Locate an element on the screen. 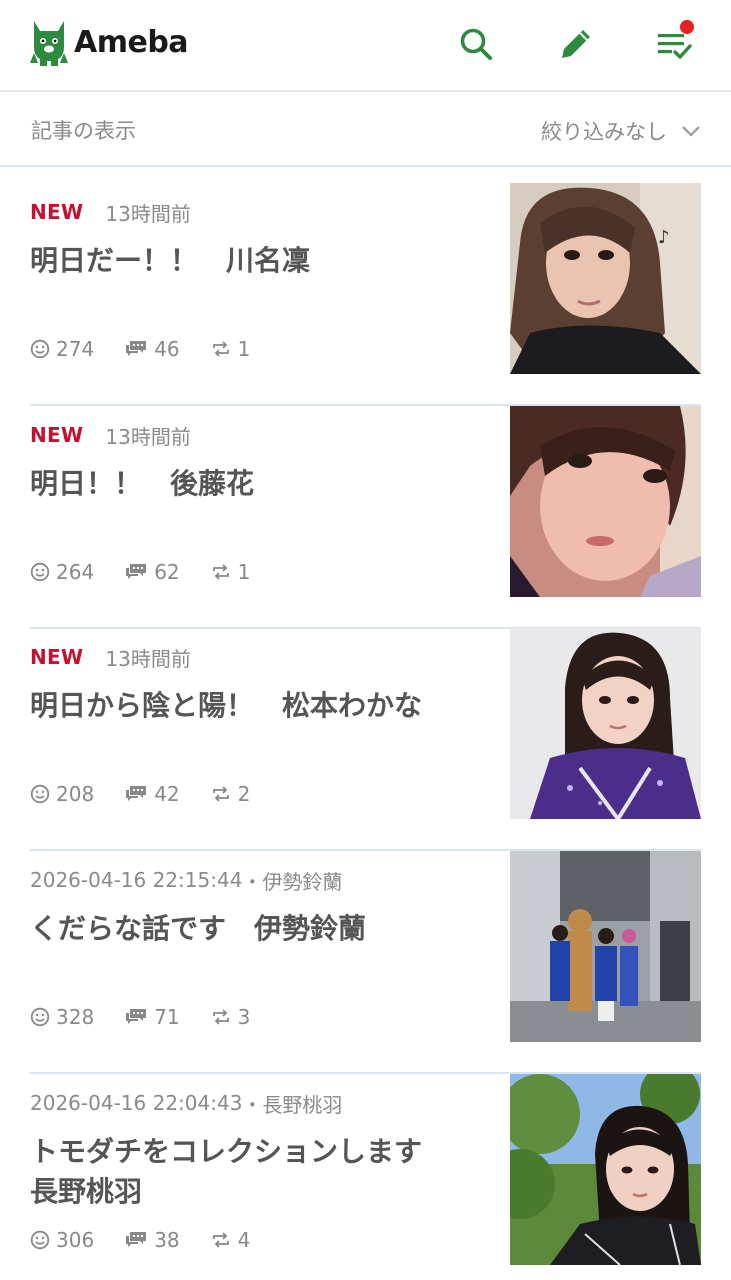 Image resolution: width=731 pixels, height=1280 pixels. article-stats: 306 38 4 is located at coordinates (155, 1240).